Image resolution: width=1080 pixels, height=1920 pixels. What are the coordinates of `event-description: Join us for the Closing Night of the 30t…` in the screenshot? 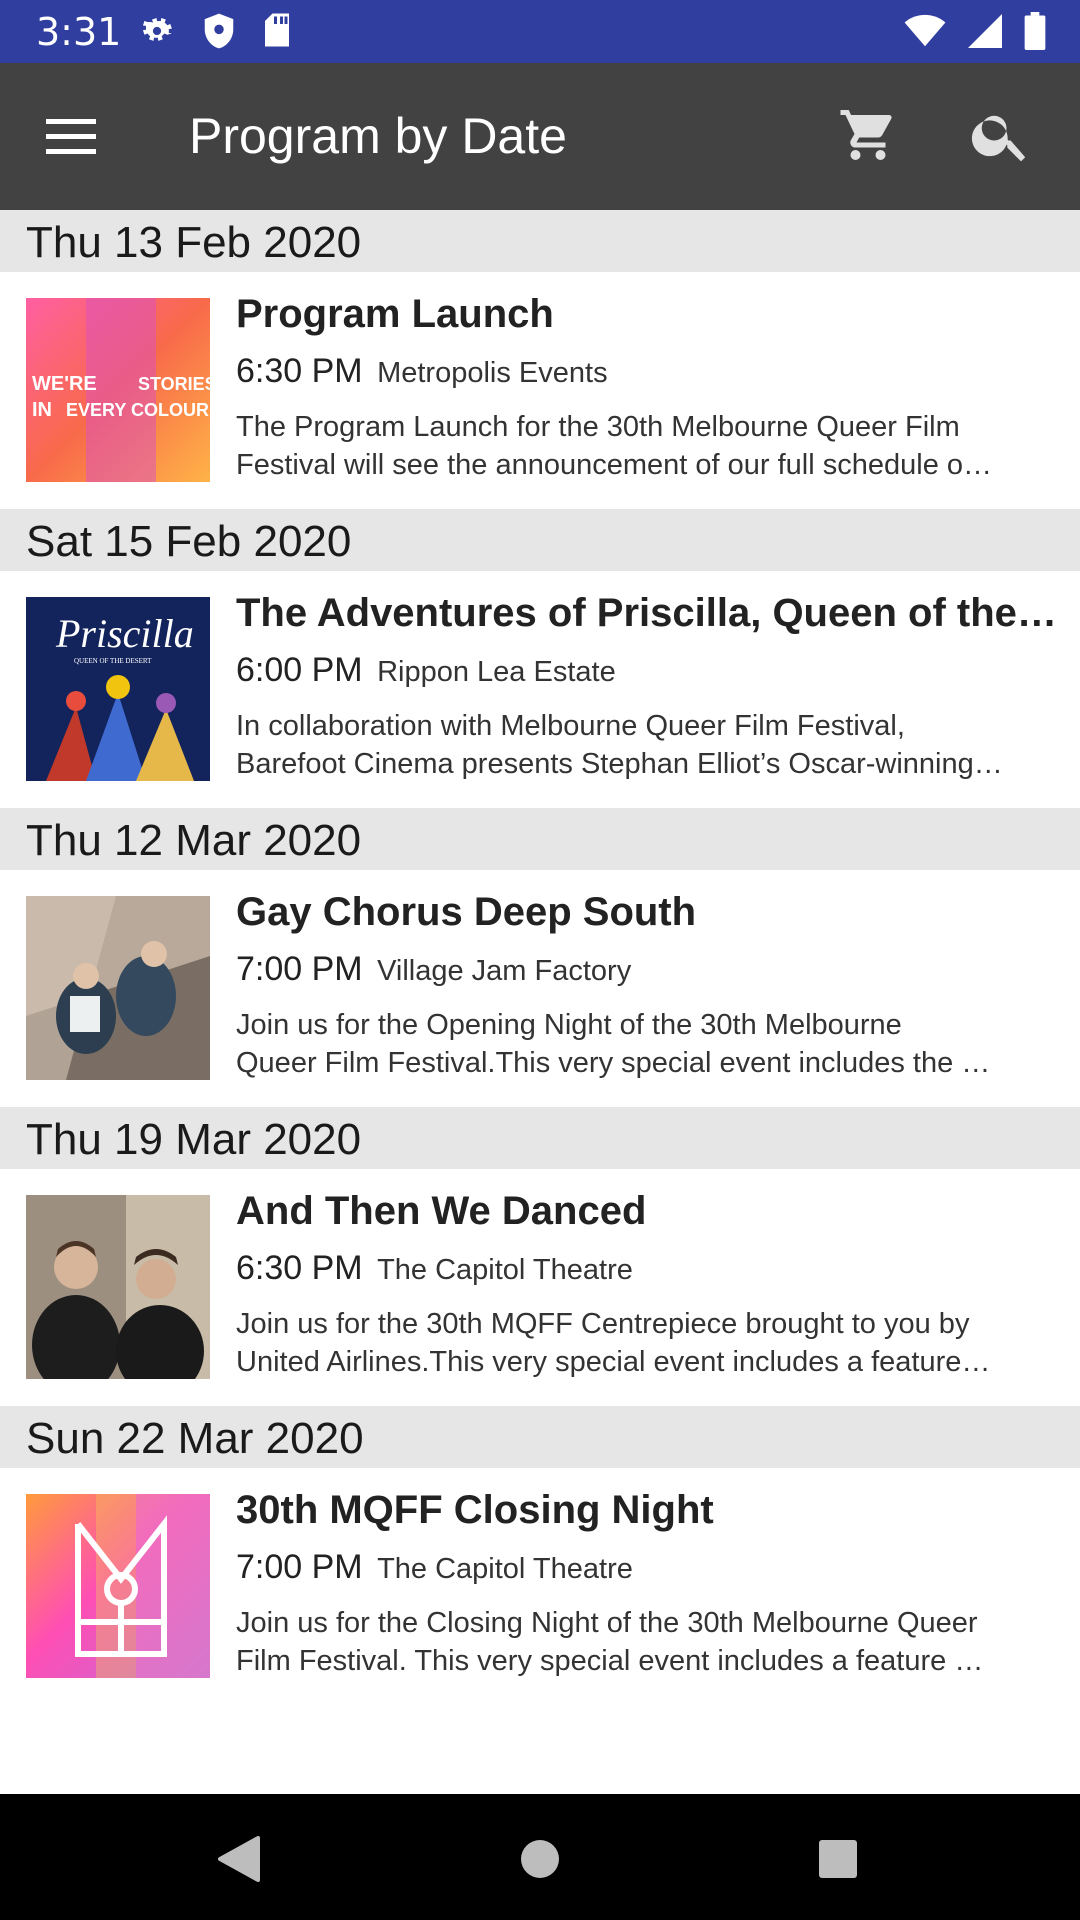 It's located at (652, 1642).